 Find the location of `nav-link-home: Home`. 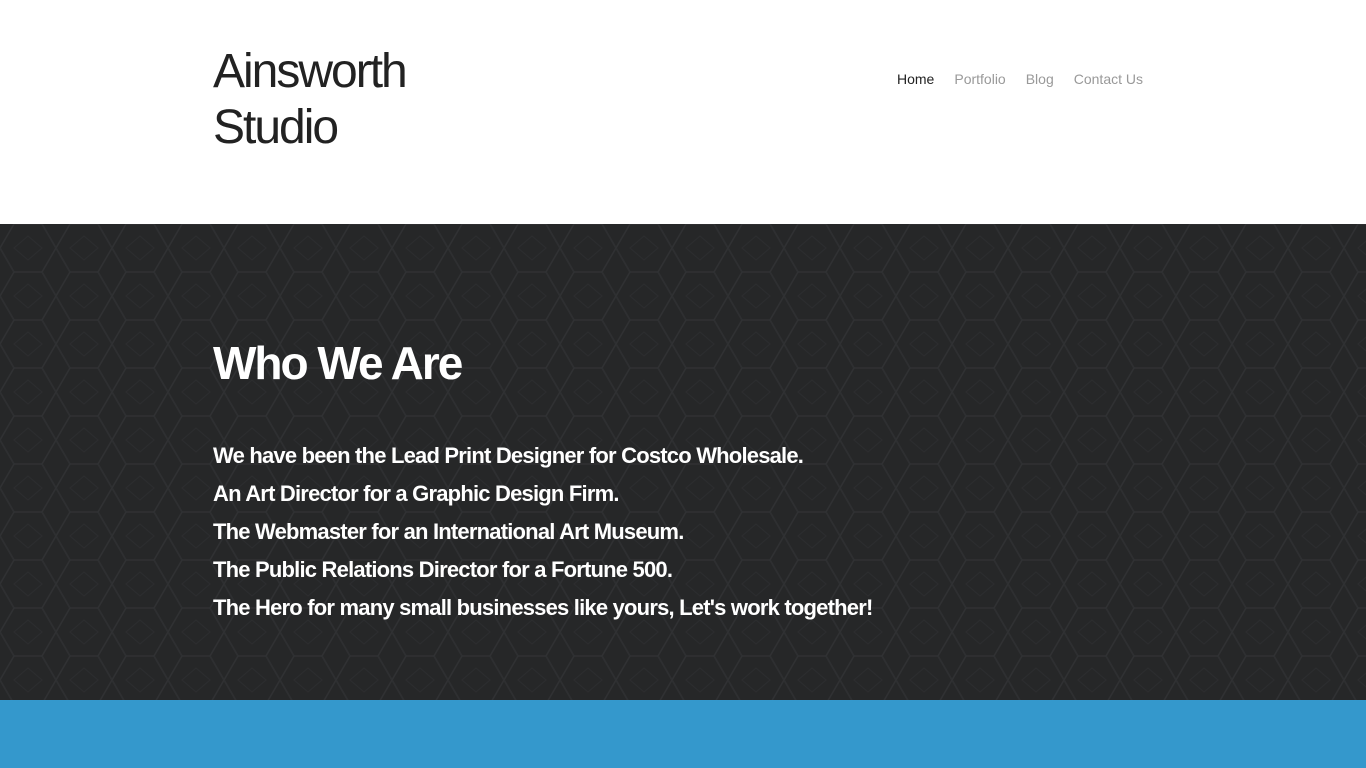

nav-link-home: Home is located at coordinates (915, 79).